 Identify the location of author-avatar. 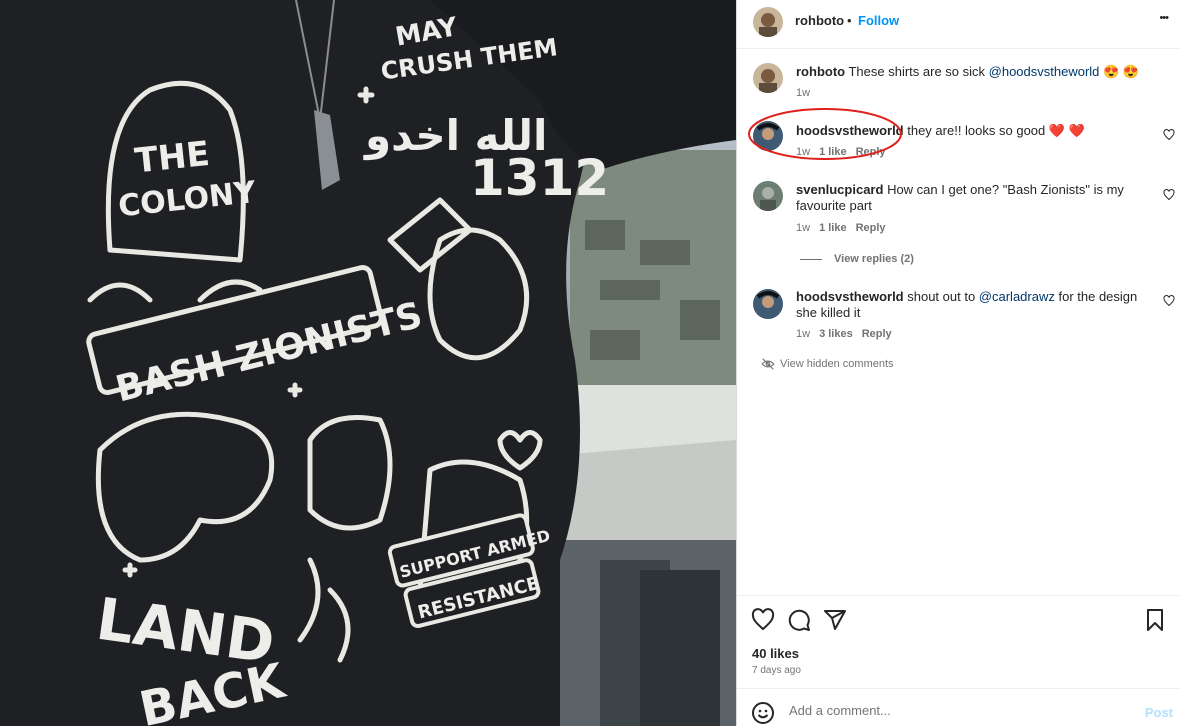
(768, 22).